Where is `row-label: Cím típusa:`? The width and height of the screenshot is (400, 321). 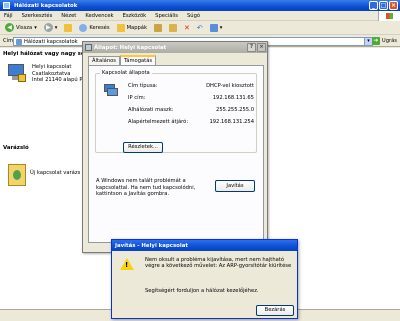
row-label: Cím típusa: is located at coordinates (143, 86).